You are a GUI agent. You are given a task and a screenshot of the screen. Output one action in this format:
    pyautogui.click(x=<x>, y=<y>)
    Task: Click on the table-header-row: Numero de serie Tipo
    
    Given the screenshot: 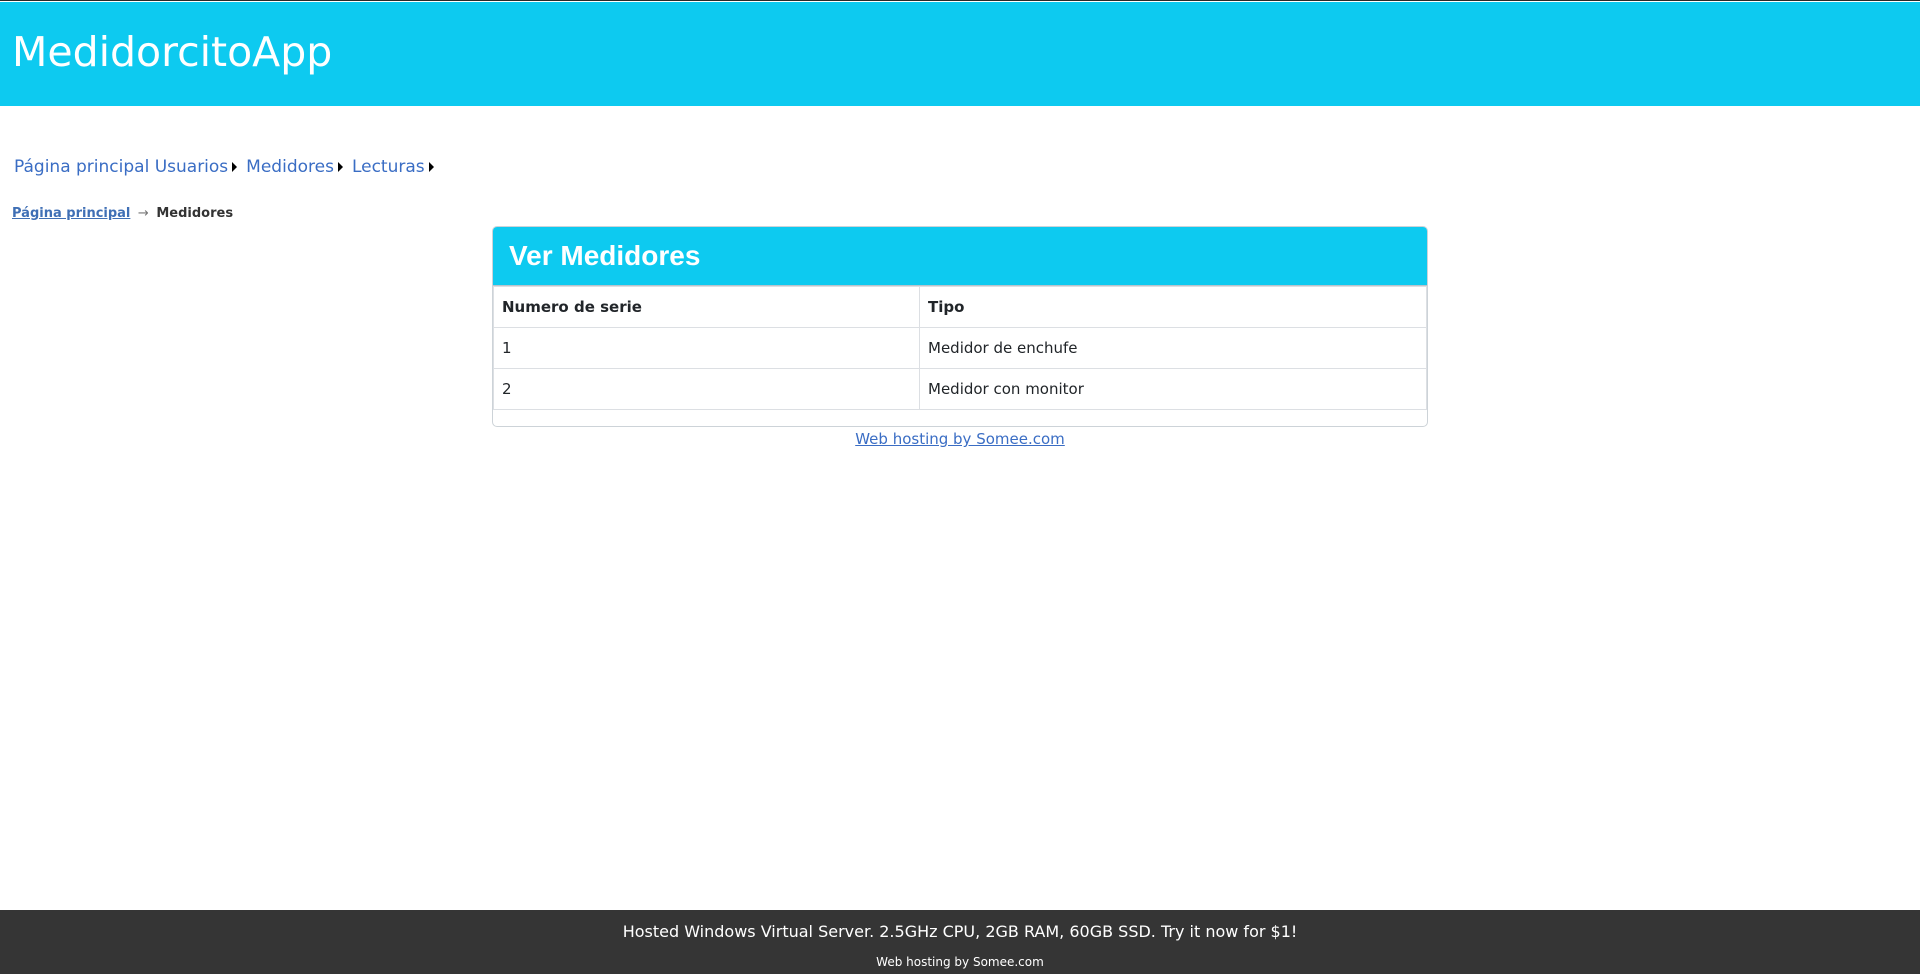 What is the action you would take?
    pyautogui.click(x=960, y=307)
    